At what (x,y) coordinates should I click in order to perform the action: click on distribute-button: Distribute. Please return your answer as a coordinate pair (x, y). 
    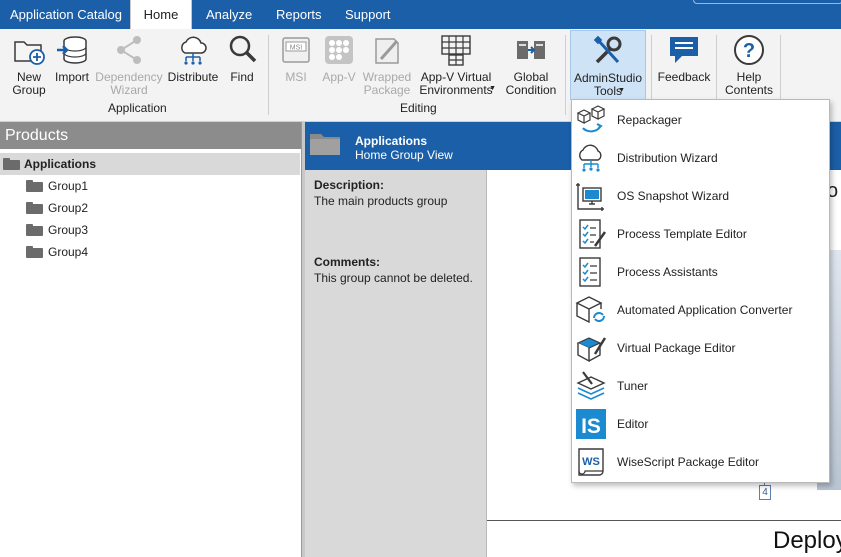
    Looking at the image, I should click on (193, 58).